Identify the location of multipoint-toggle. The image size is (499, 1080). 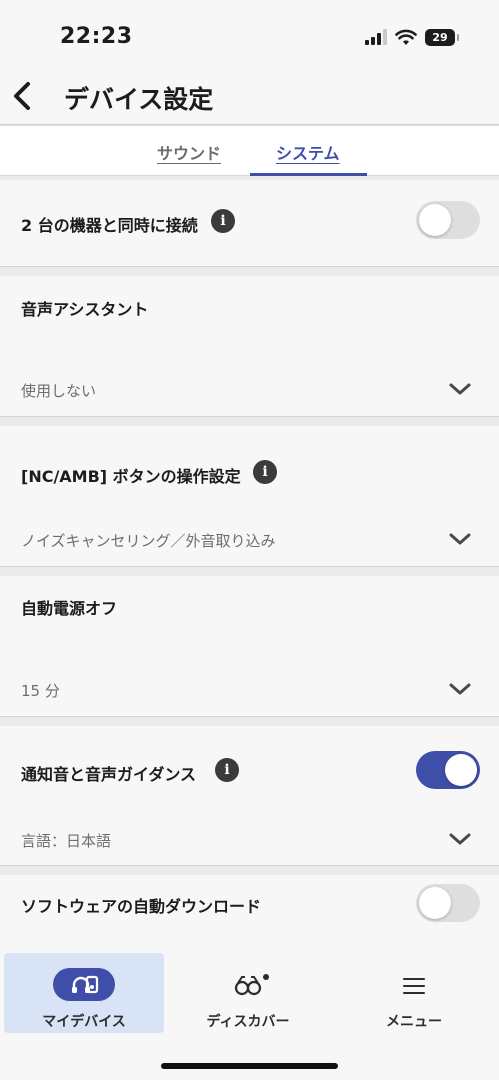
(448, 220).